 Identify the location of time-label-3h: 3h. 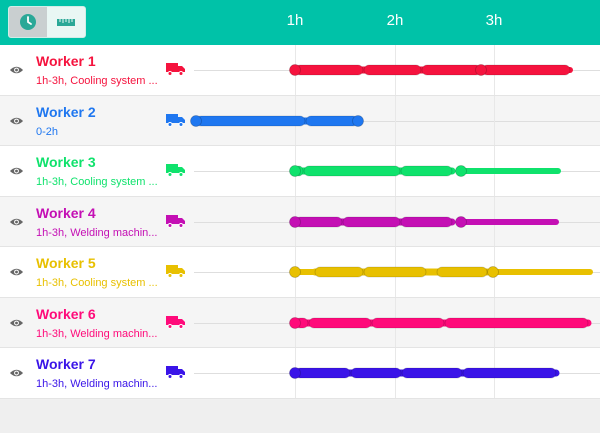
(494, 20).